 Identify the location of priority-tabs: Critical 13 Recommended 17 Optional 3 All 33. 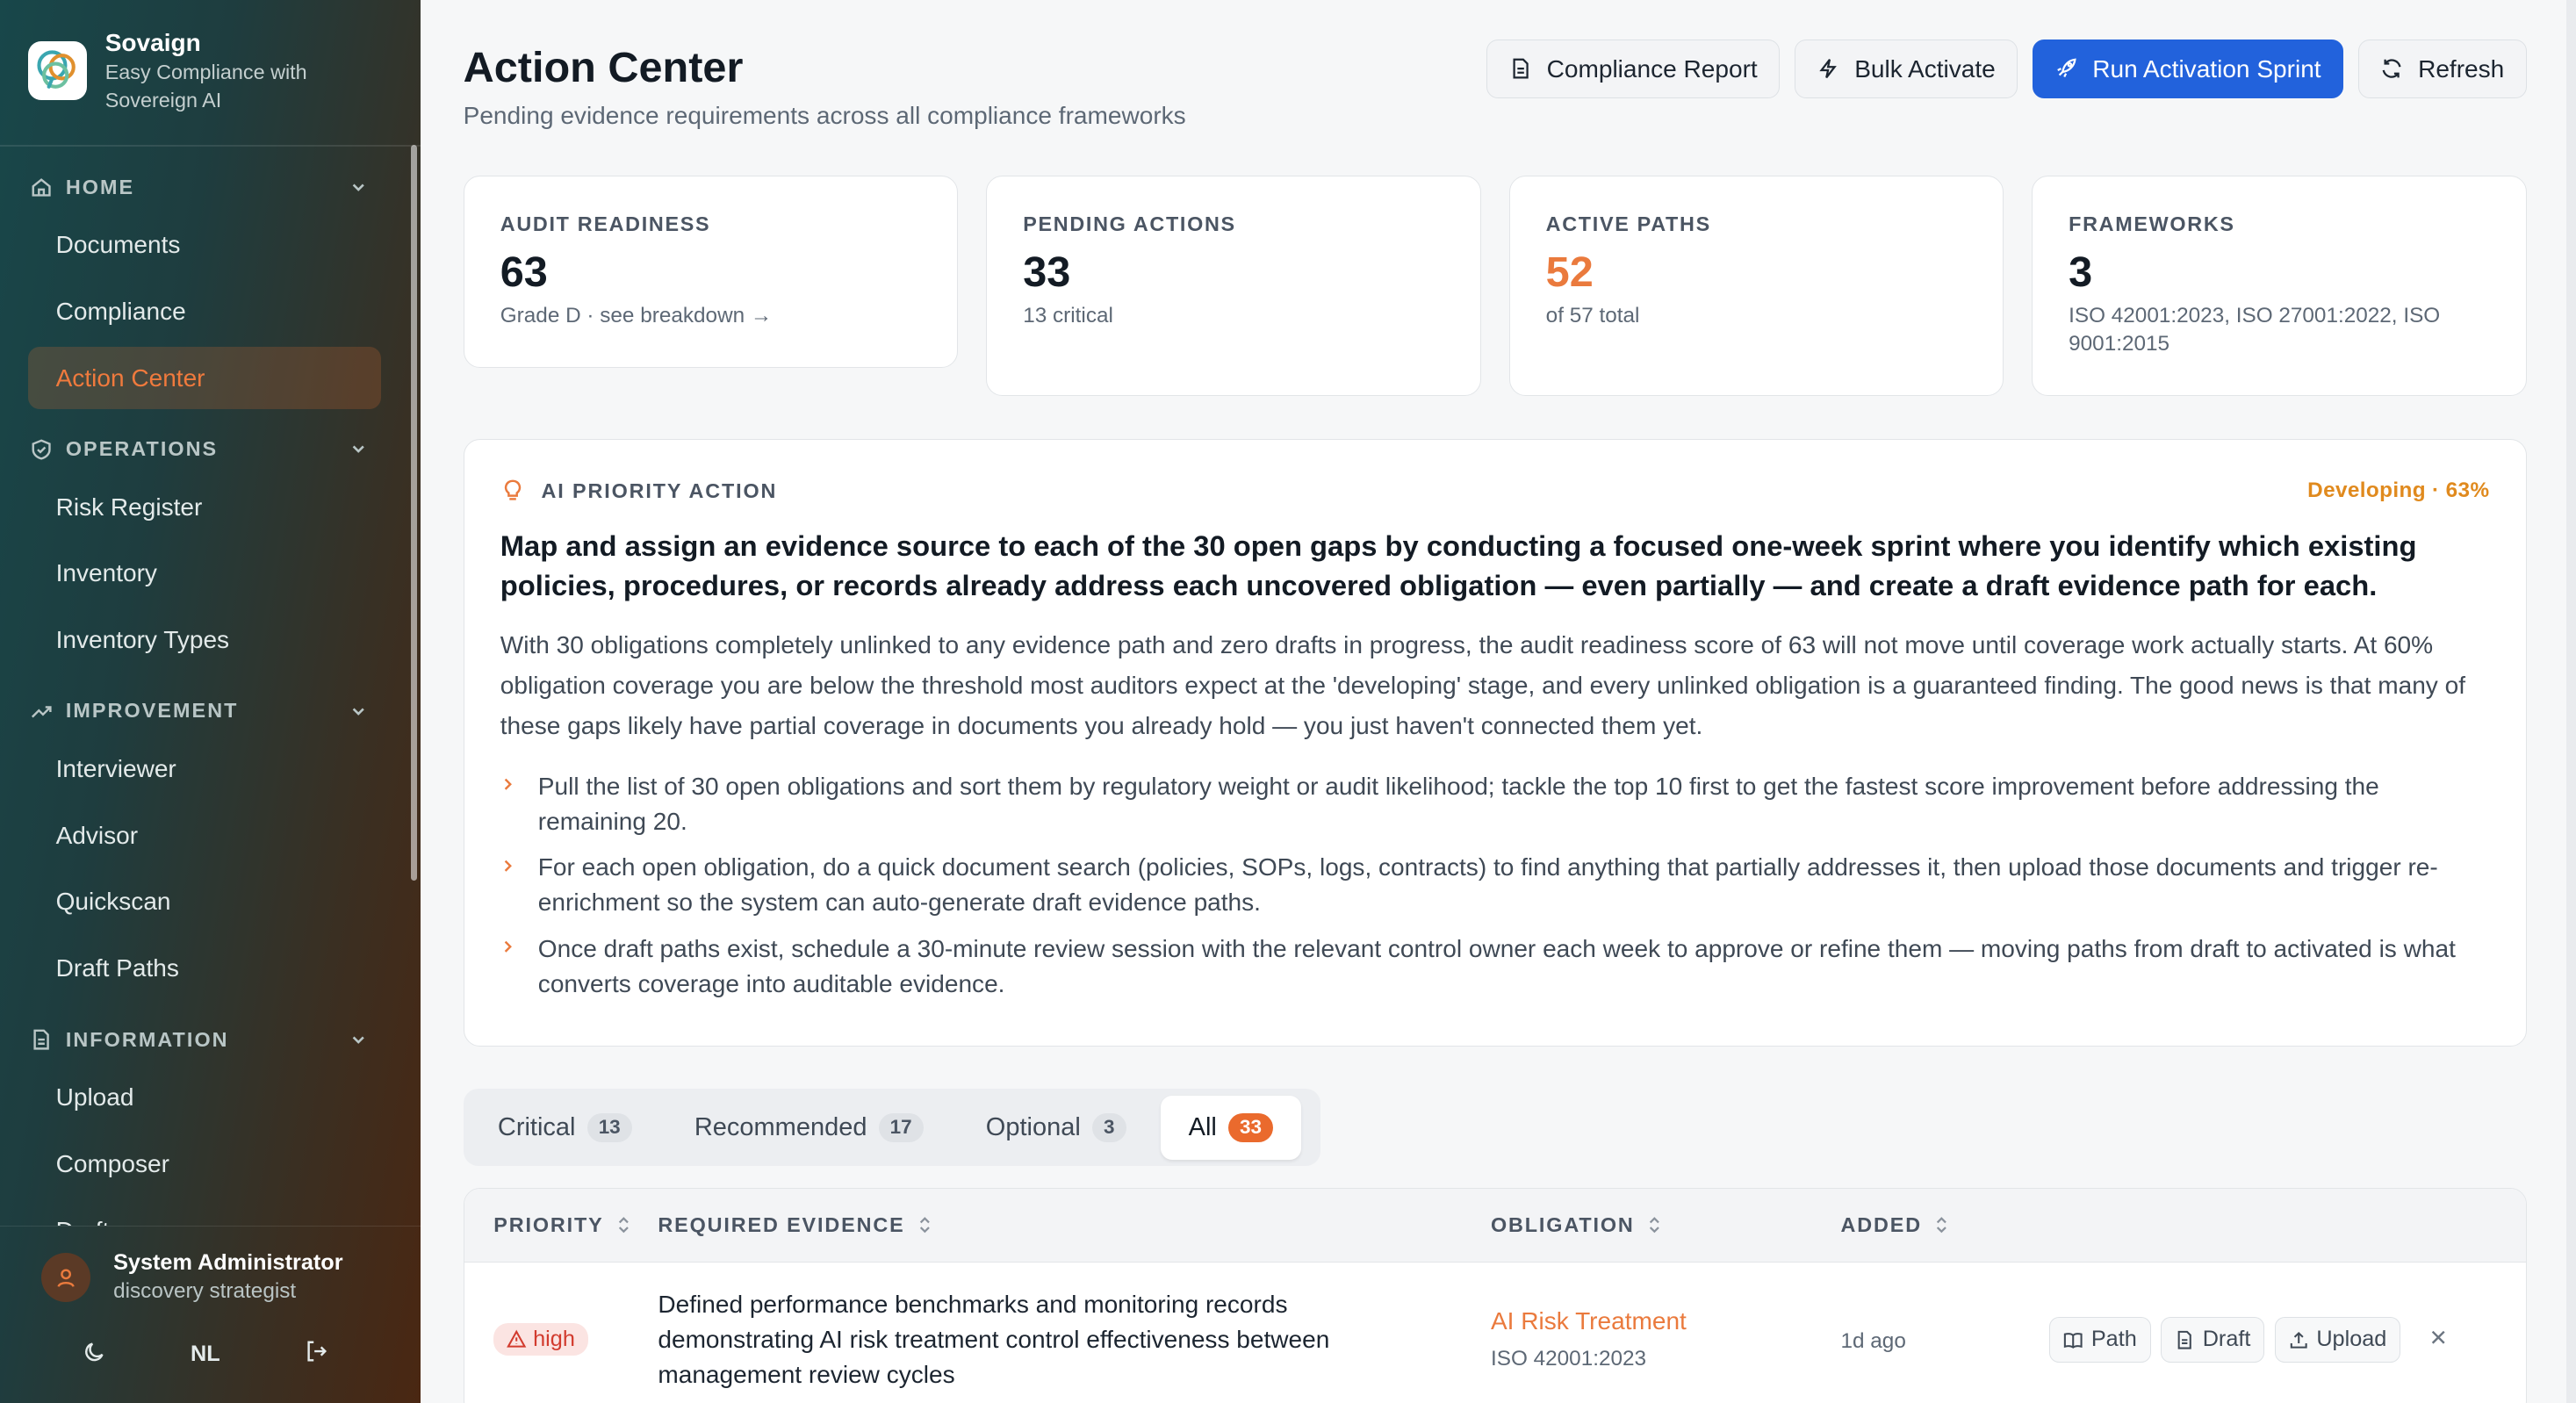
(892, 1128).